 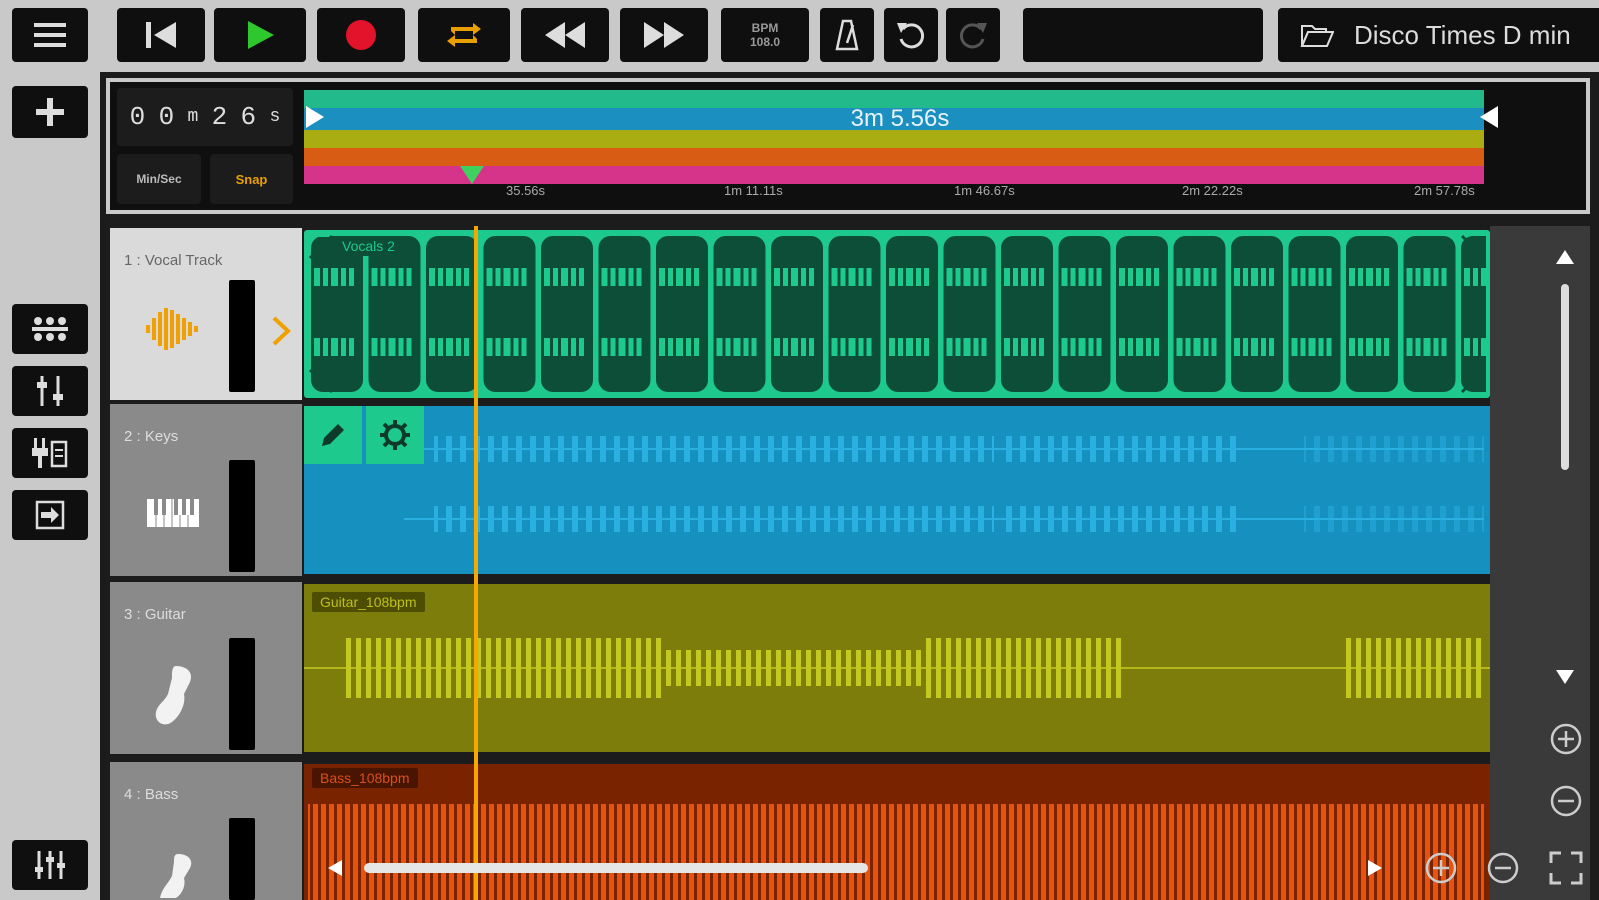 I want to click on time-unit: m, so click(x=193, y=117).